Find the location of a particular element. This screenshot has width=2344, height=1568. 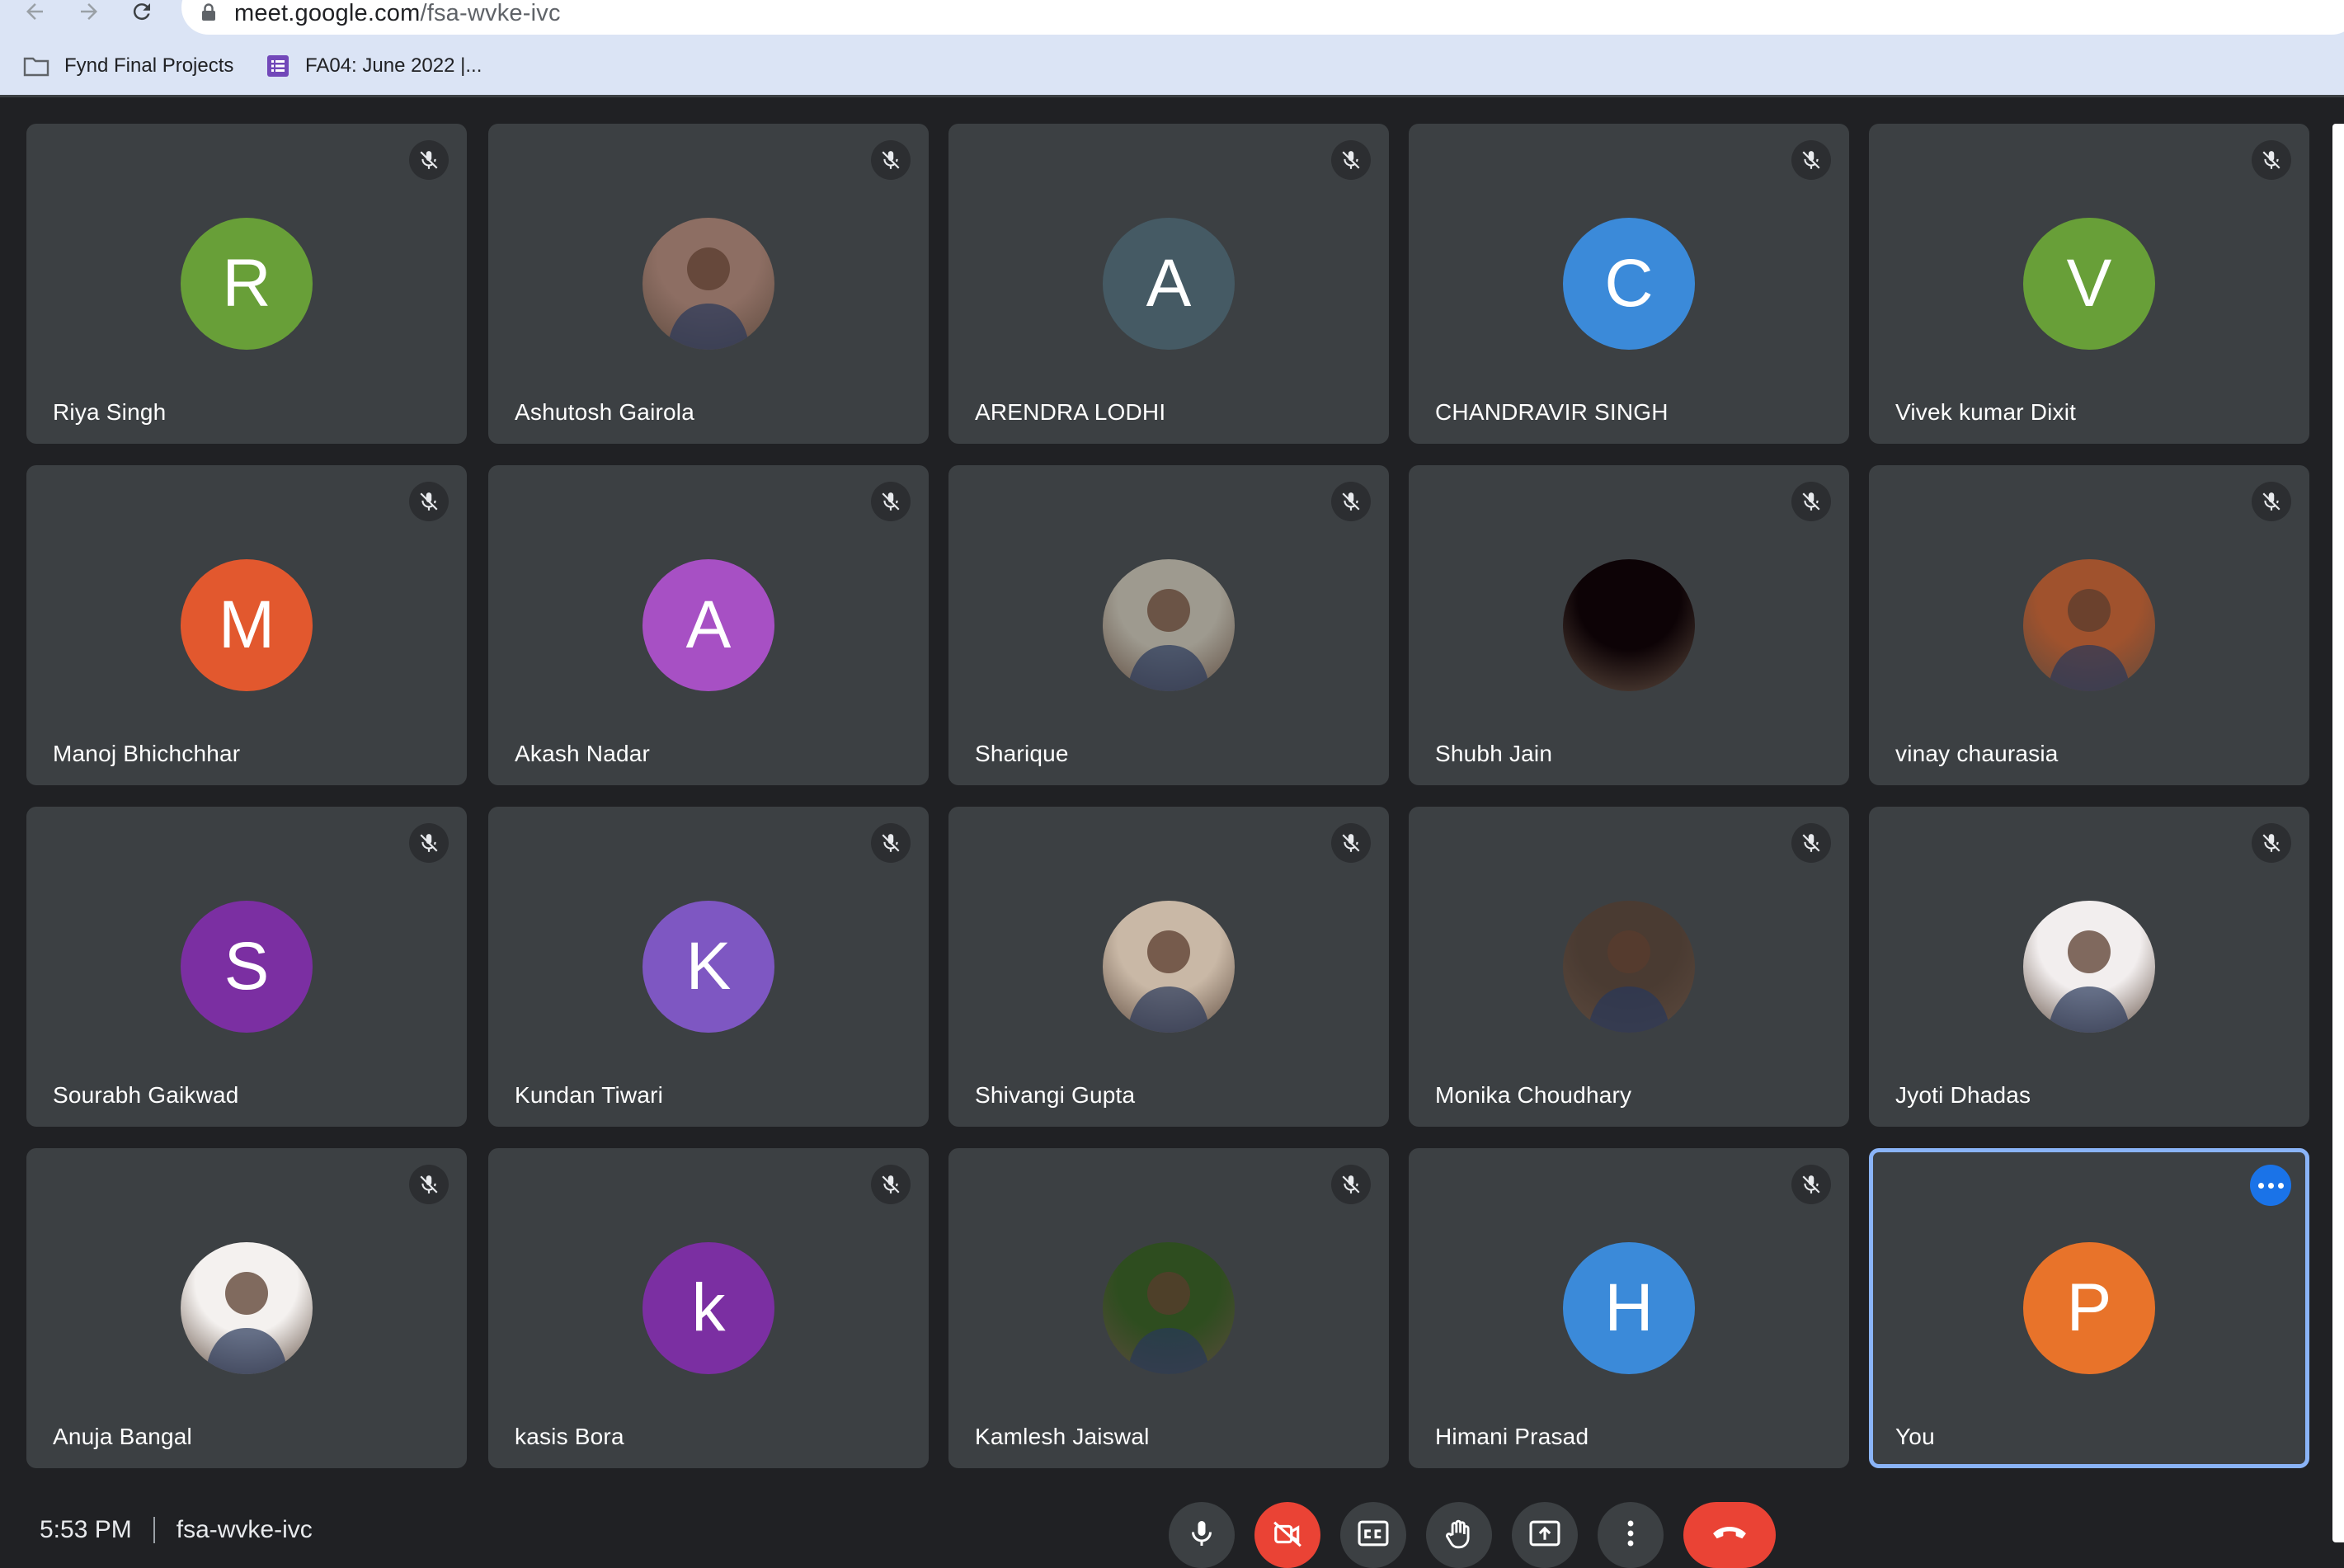

camera-off-button is located at coordinates (1287, 1535).